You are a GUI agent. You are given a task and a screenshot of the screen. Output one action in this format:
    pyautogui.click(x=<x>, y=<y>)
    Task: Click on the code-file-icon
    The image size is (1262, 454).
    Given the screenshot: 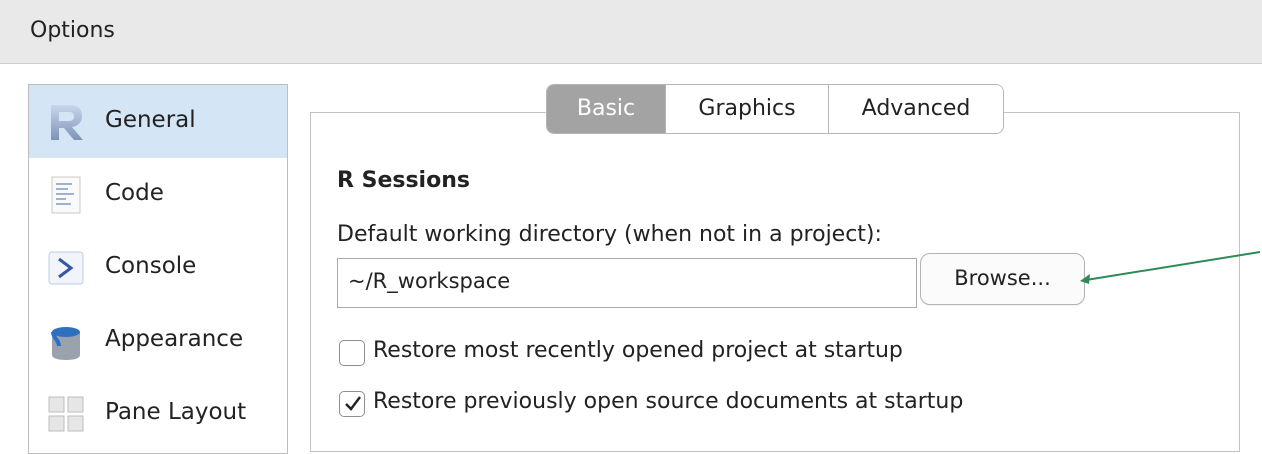 What is the action you would take?
    pyautogui.click(x=66, y=195)
    